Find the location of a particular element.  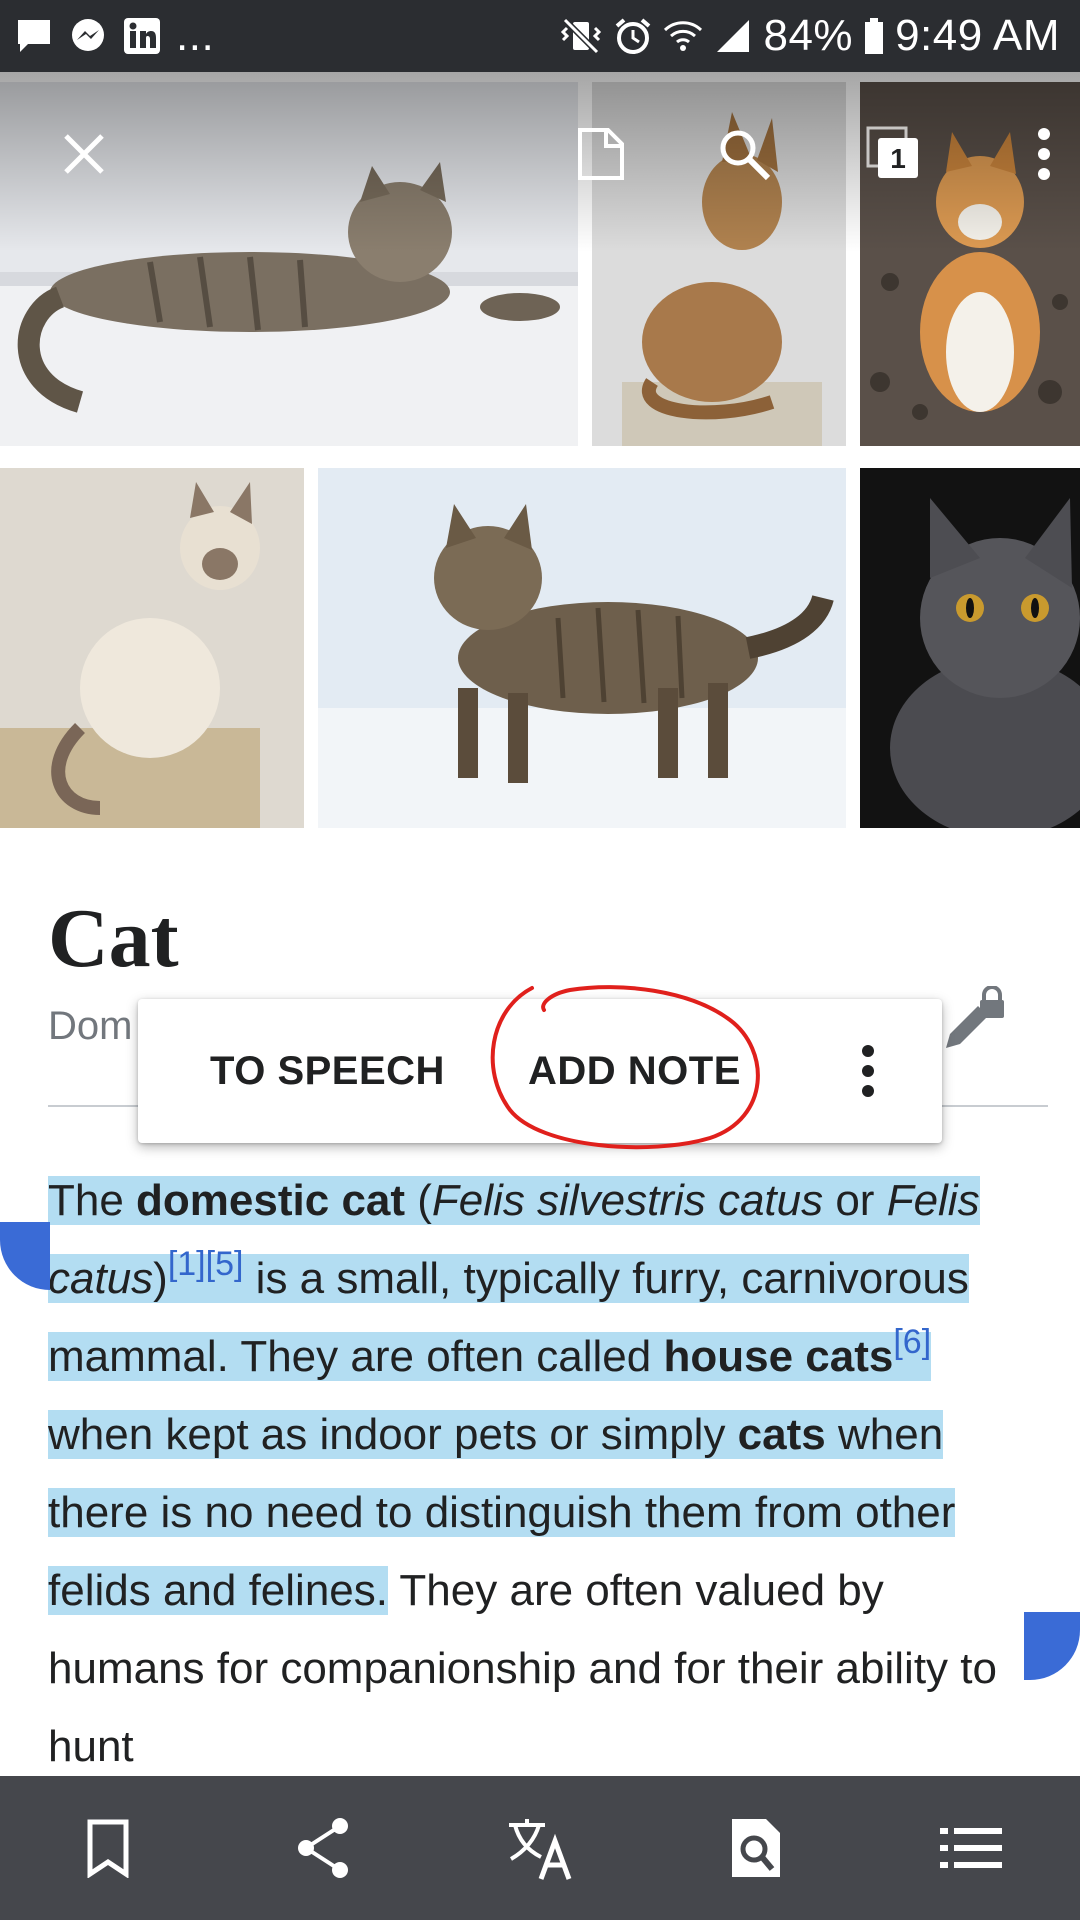

message-icon is located at coordinates (34, 36).